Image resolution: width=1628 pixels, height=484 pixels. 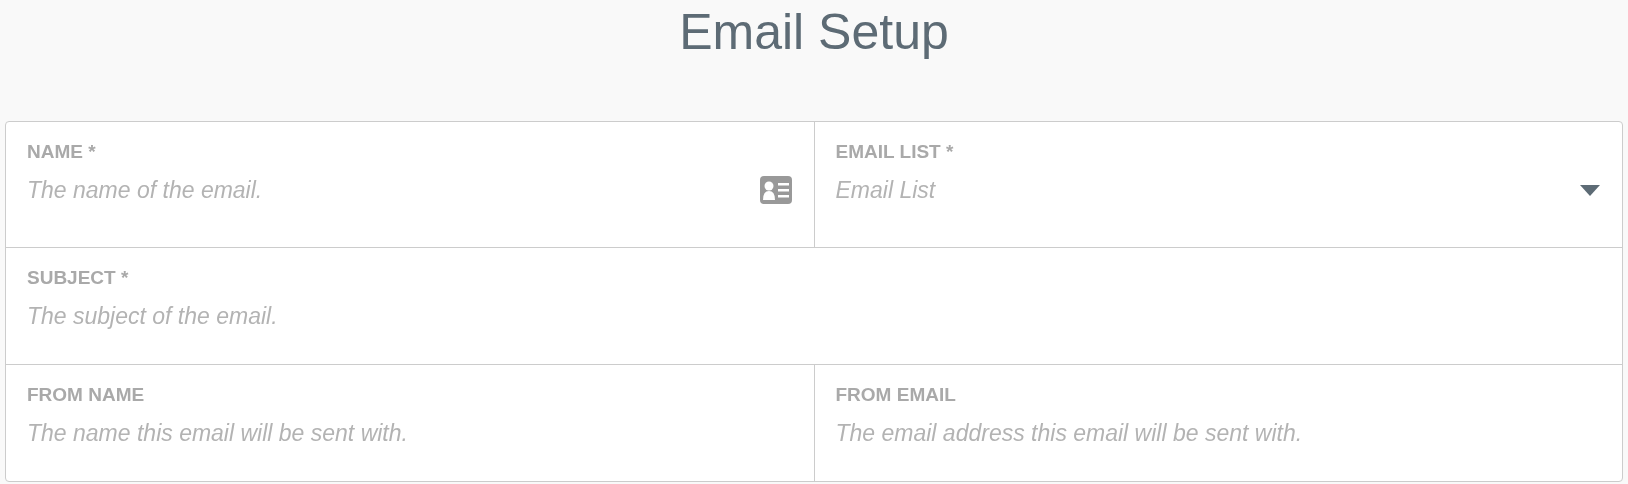 I want to click on text-field: The name this email will be sent with., so click(x=409, y=433).